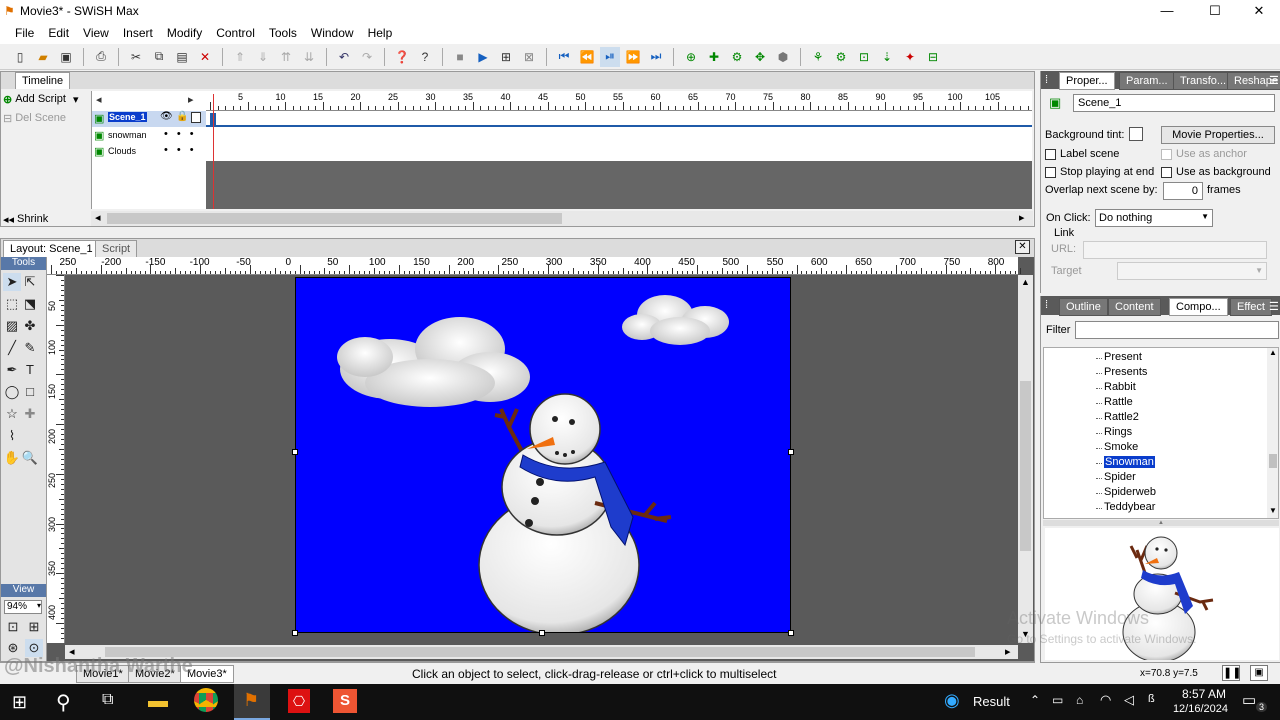 Image resolution: width=1280 pixels, height=720 pixels. Describe the element at coordinates (1154, 218) in the screenshot. I see `onclick-select: Do nothing ▼` at that location.